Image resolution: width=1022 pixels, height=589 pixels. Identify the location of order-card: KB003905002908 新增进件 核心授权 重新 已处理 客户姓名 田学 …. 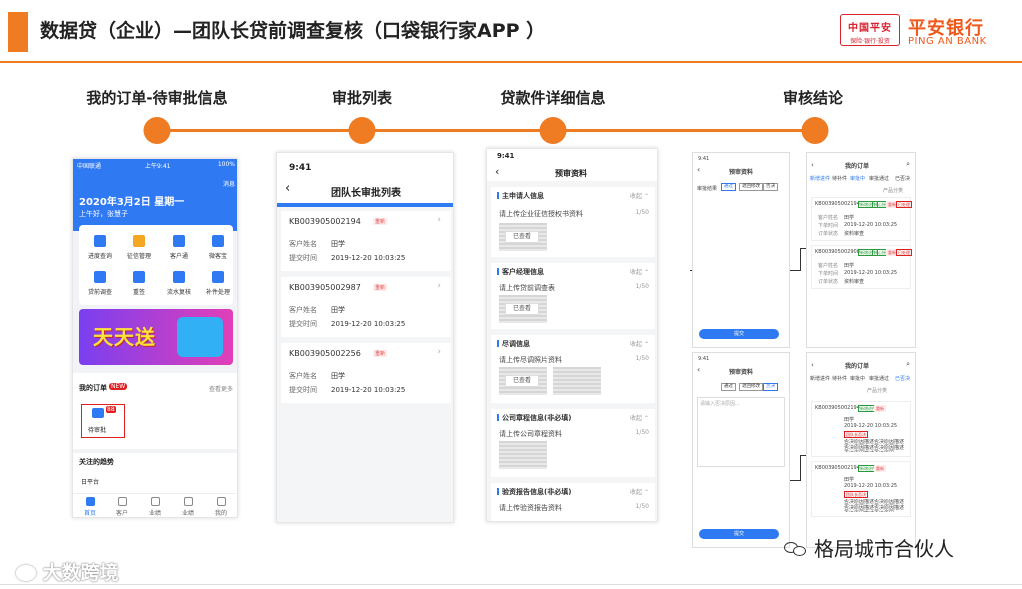
(861, 267).